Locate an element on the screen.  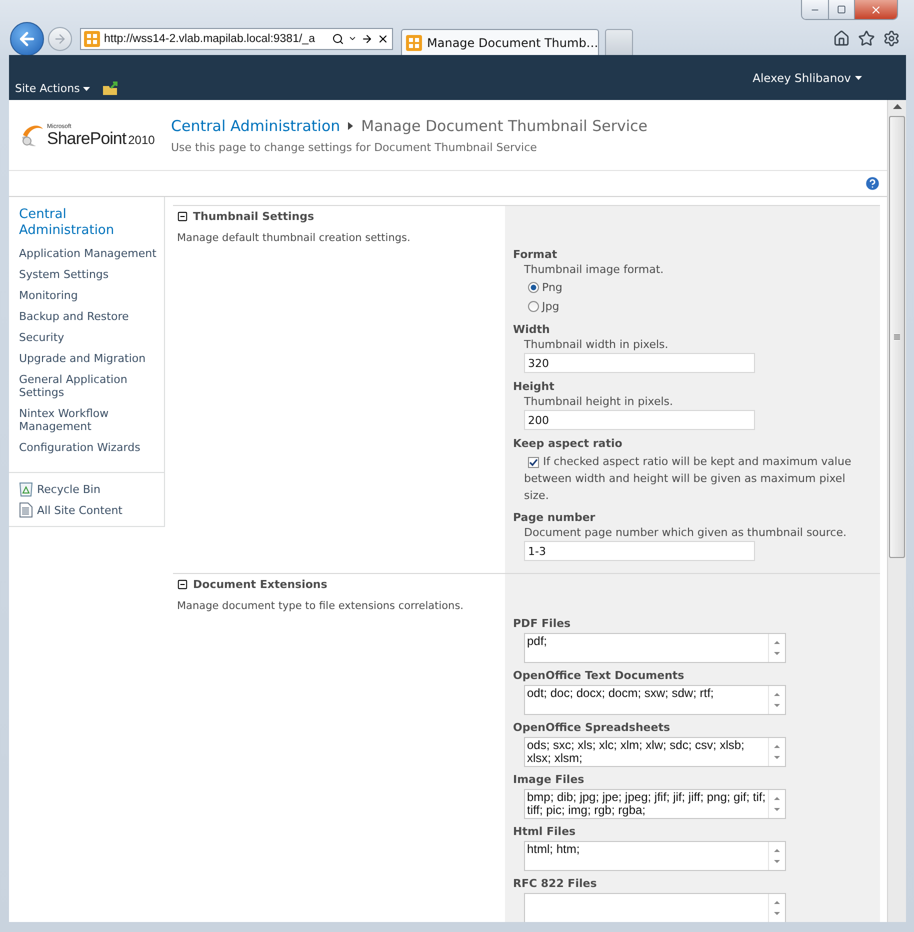
nav-link: Recycle Bin is located at coordinates (91, 489).